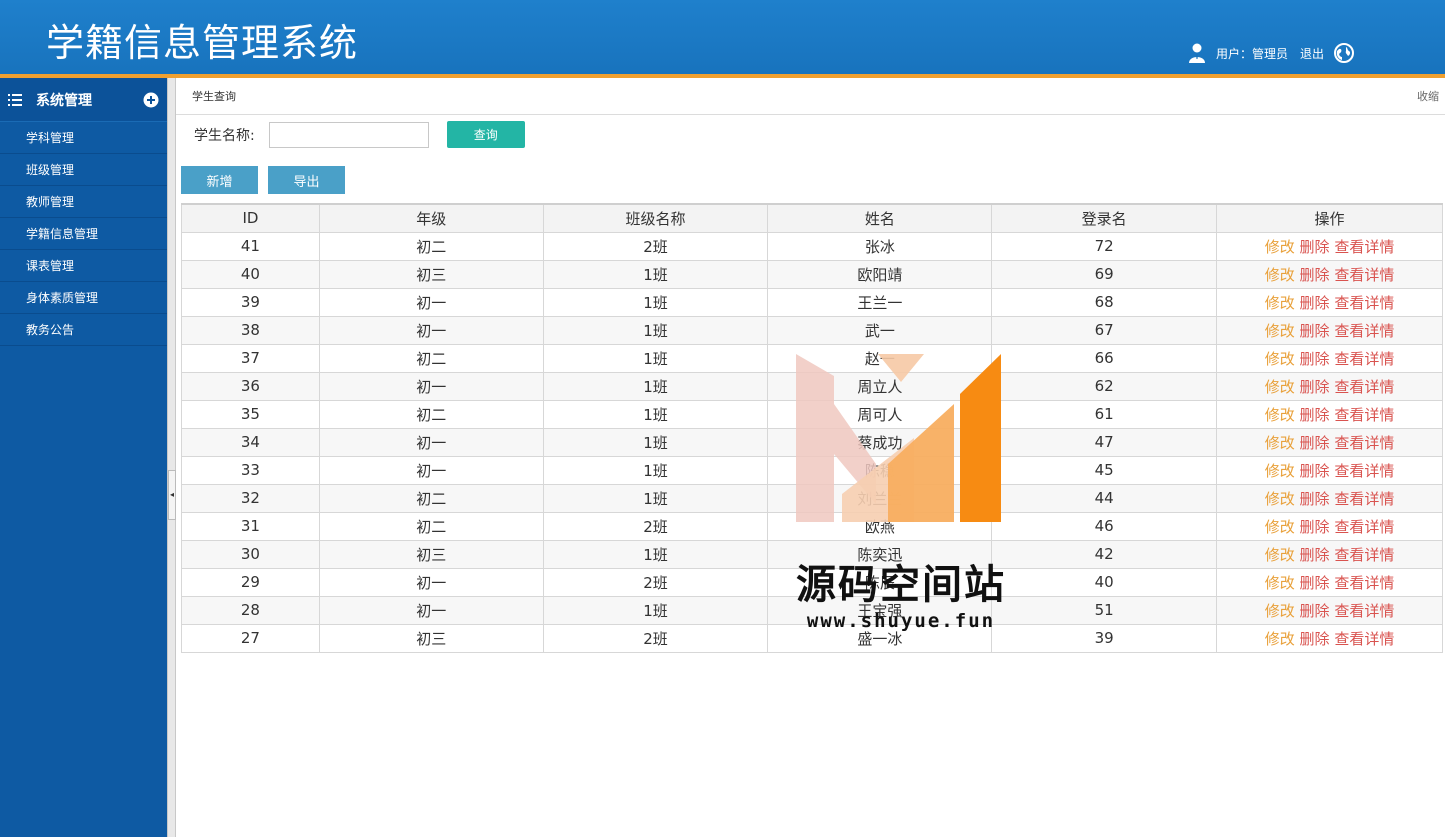 The height and width of the screenshot is (837, 1445). What do you see at coordinates (880, 302) in the screenshot?
I see `cell-name: 王兰一` at bounding box center [880, 302].